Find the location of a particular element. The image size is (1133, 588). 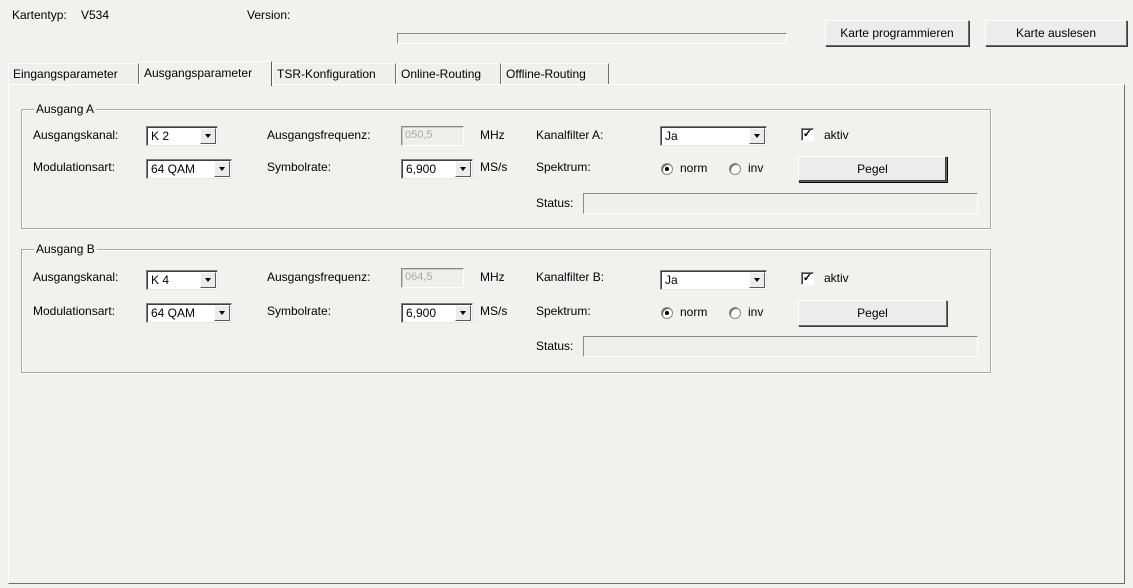

program-card-button: Karte programmieren is located at coordinates (897, 33).